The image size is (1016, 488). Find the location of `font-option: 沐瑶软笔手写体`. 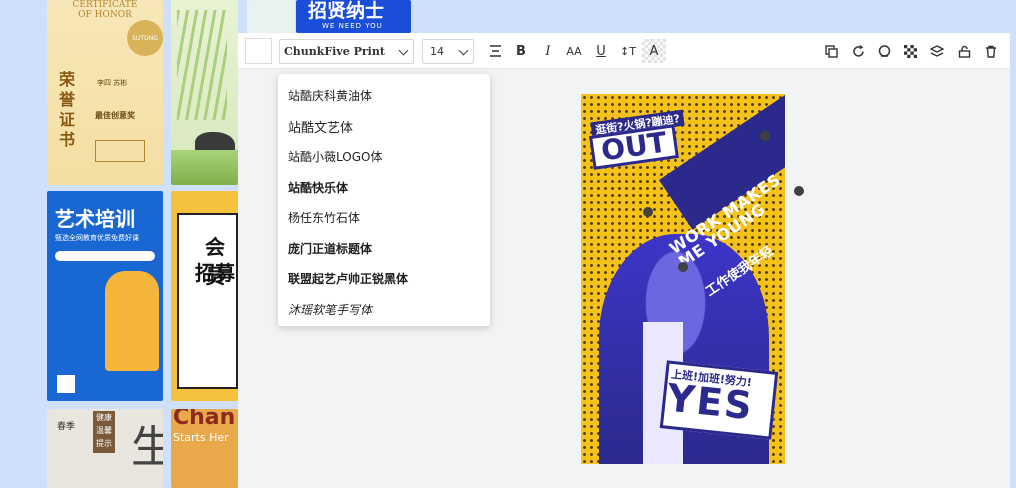

font-option: 沐瑶软笔手写体 is located at coordinates (330, 309).